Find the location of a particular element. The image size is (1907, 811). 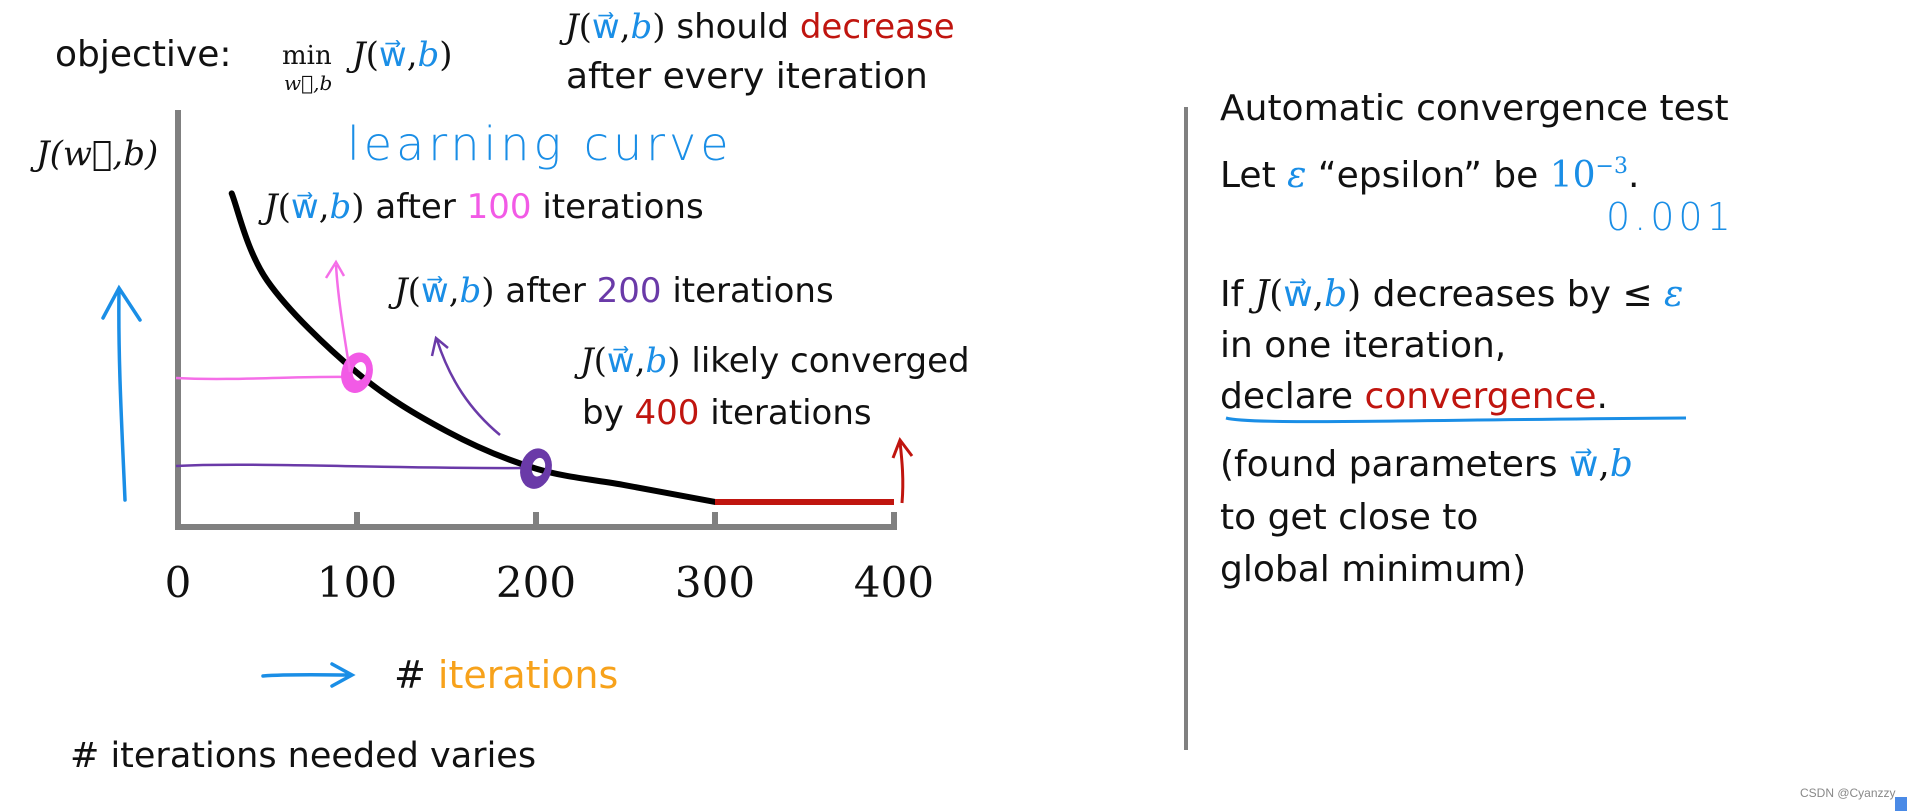

annotation-100: J(w⃗,b) after 100 iterations is located at coordinates (481, 207).